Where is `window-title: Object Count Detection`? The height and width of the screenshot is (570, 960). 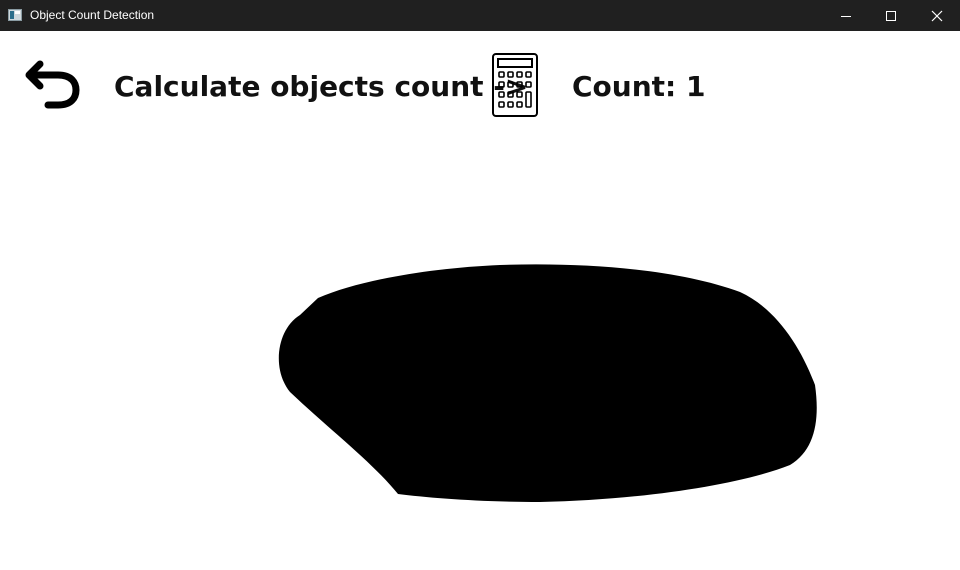
window-title: Object Count Detection is located at coordinates (92, 15).